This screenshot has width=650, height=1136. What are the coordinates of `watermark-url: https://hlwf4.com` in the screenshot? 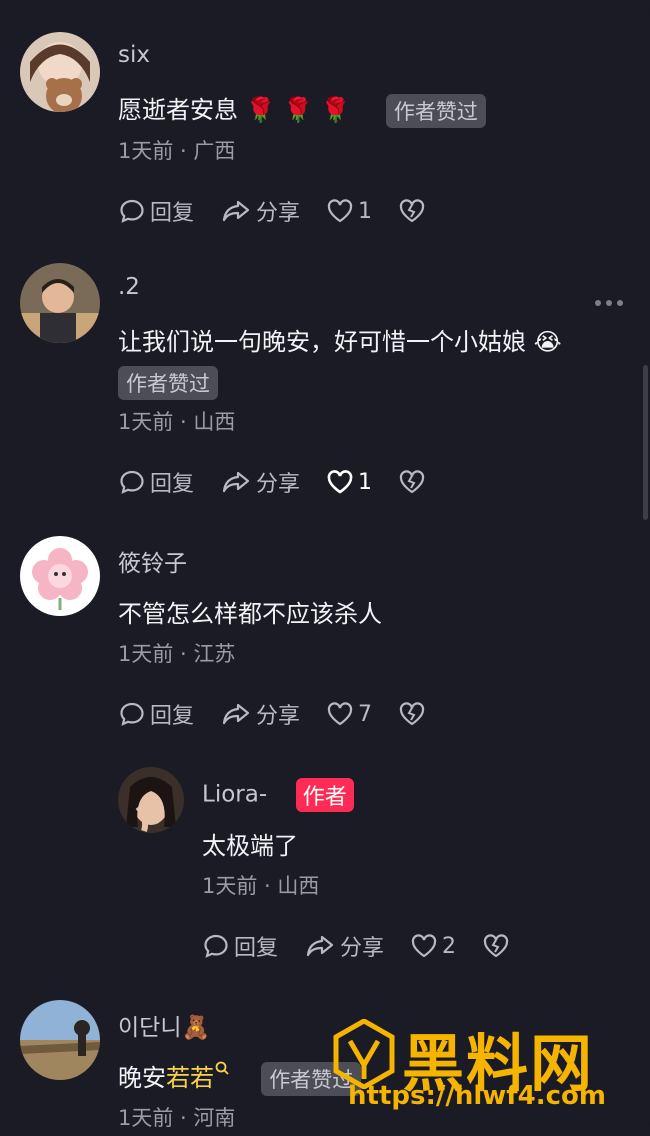 It's located at (477, 1096).